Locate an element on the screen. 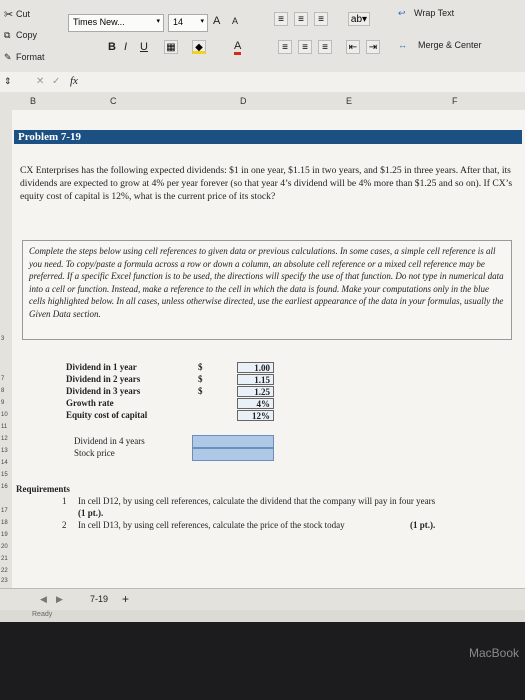  italic-button: I is located at coordinates (125, 47).